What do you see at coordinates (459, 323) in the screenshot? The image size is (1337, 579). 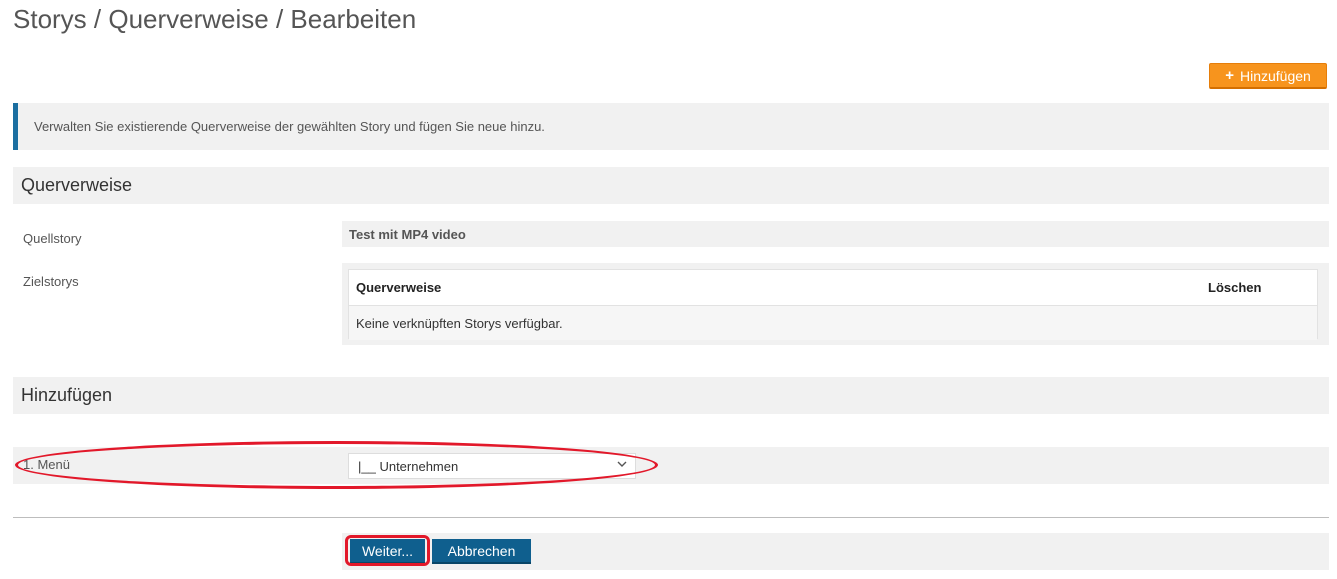 I see `empty-message: Keine verknüpften Storys verfügbar.` at bounding box center [459, 323].